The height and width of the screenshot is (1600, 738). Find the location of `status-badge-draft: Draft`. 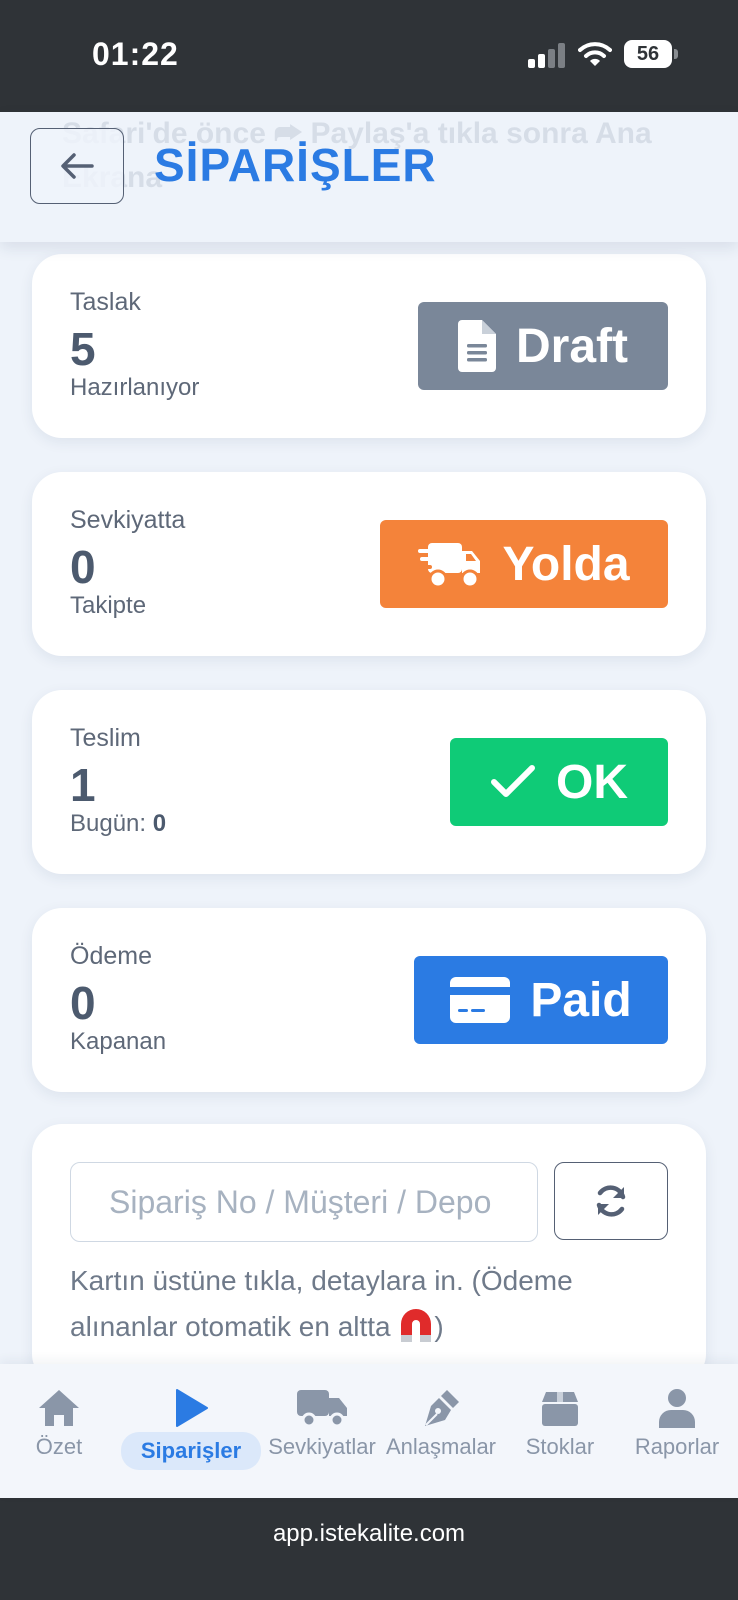

status-badge-draft: Draft is located at coordinates (543, 346).